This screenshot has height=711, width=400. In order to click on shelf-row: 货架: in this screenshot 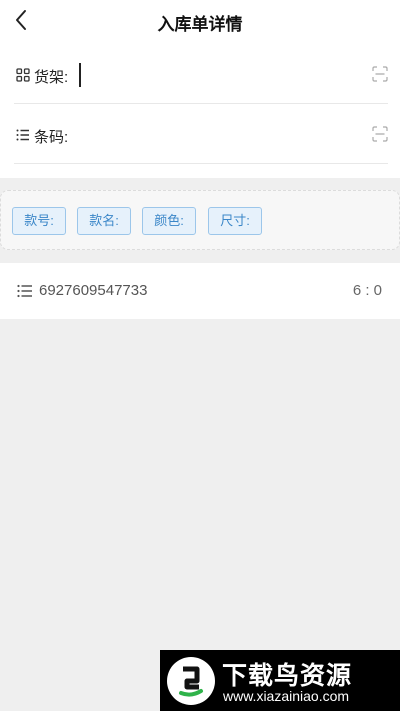, I will do `click(201, 74)`.